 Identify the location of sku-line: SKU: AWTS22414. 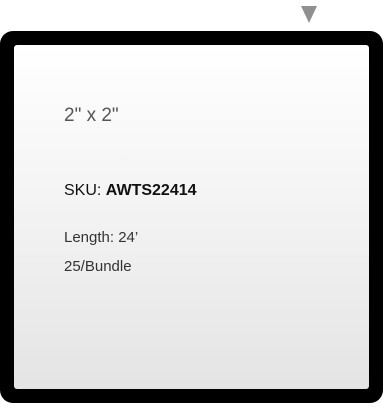
(130, 191).